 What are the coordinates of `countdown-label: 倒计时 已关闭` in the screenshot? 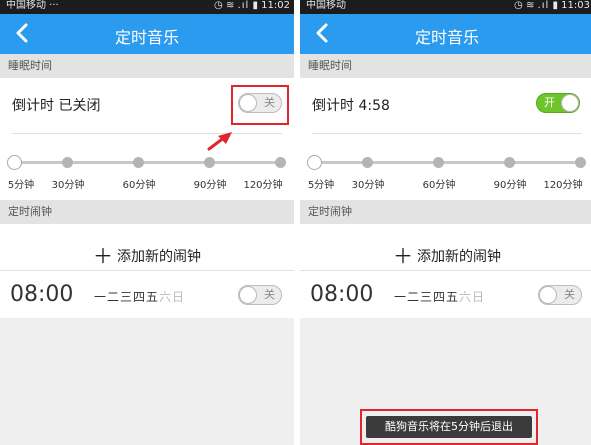 It's located at (56, 106).